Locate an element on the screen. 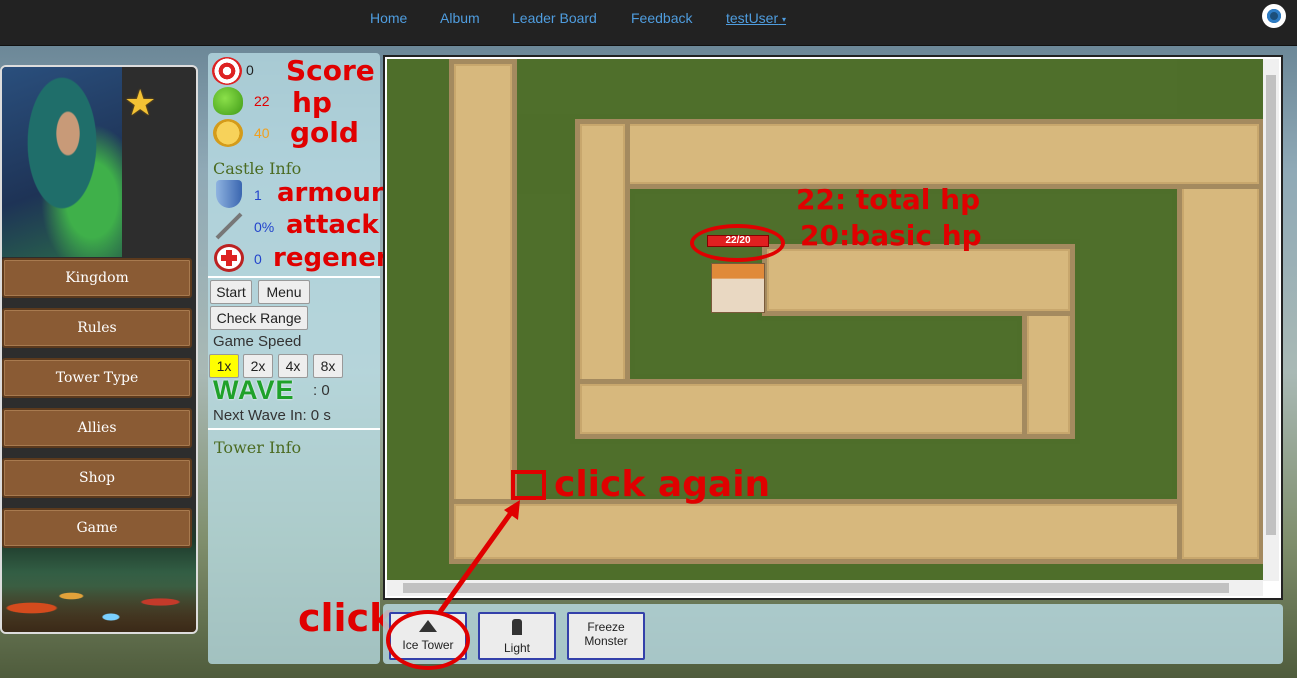  arrow-shaft is located at coordinates (476, 561).